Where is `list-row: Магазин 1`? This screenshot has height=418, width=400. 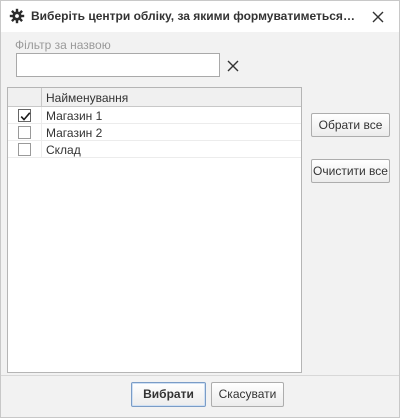 list-row: Магазин 1 is located at coordinates (154, 115).